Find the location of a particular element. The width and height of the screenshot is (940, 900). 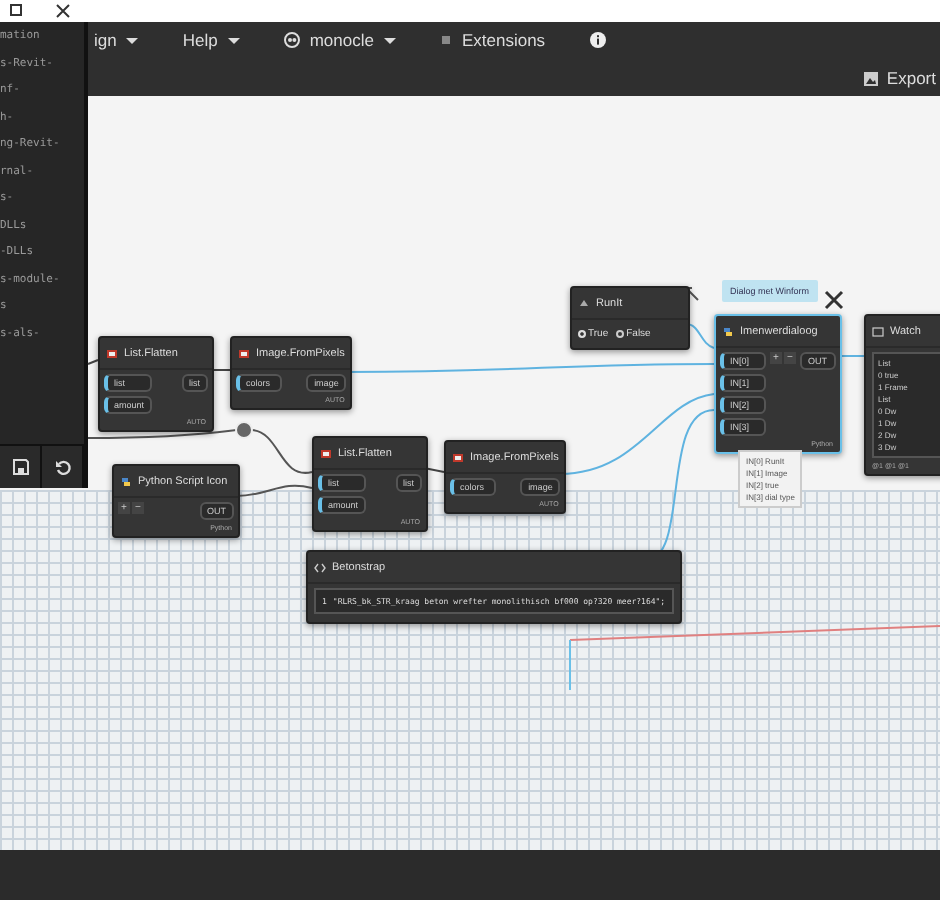

maximize-button is located at coordinates (16, 10).